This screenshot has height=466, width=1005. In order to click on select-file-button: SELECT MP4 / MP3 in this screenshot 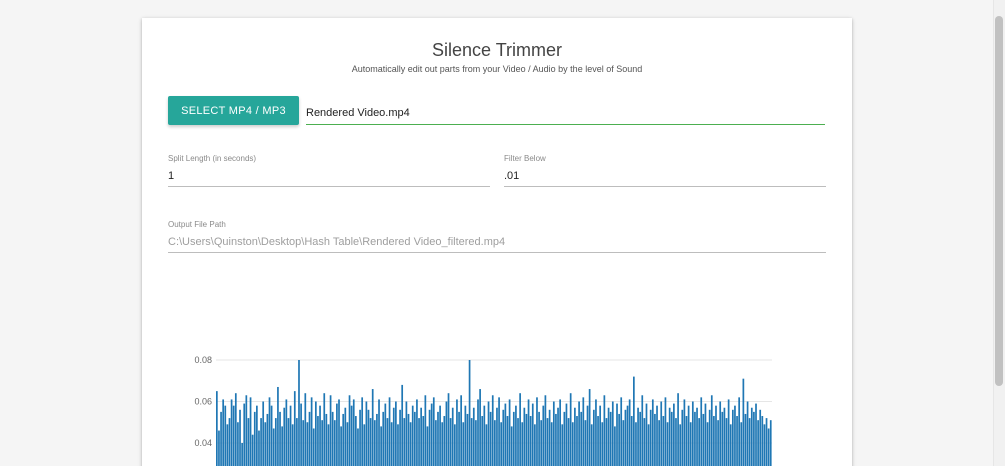, I will do `click(233, 110)`.